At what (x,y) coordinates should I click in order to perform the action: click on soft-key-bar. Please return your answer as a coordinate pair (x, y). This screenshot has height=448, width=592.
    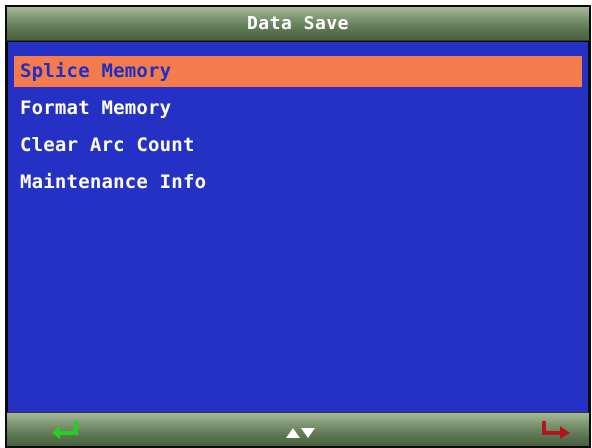
    Looking at the image, I should click on (298, 429).